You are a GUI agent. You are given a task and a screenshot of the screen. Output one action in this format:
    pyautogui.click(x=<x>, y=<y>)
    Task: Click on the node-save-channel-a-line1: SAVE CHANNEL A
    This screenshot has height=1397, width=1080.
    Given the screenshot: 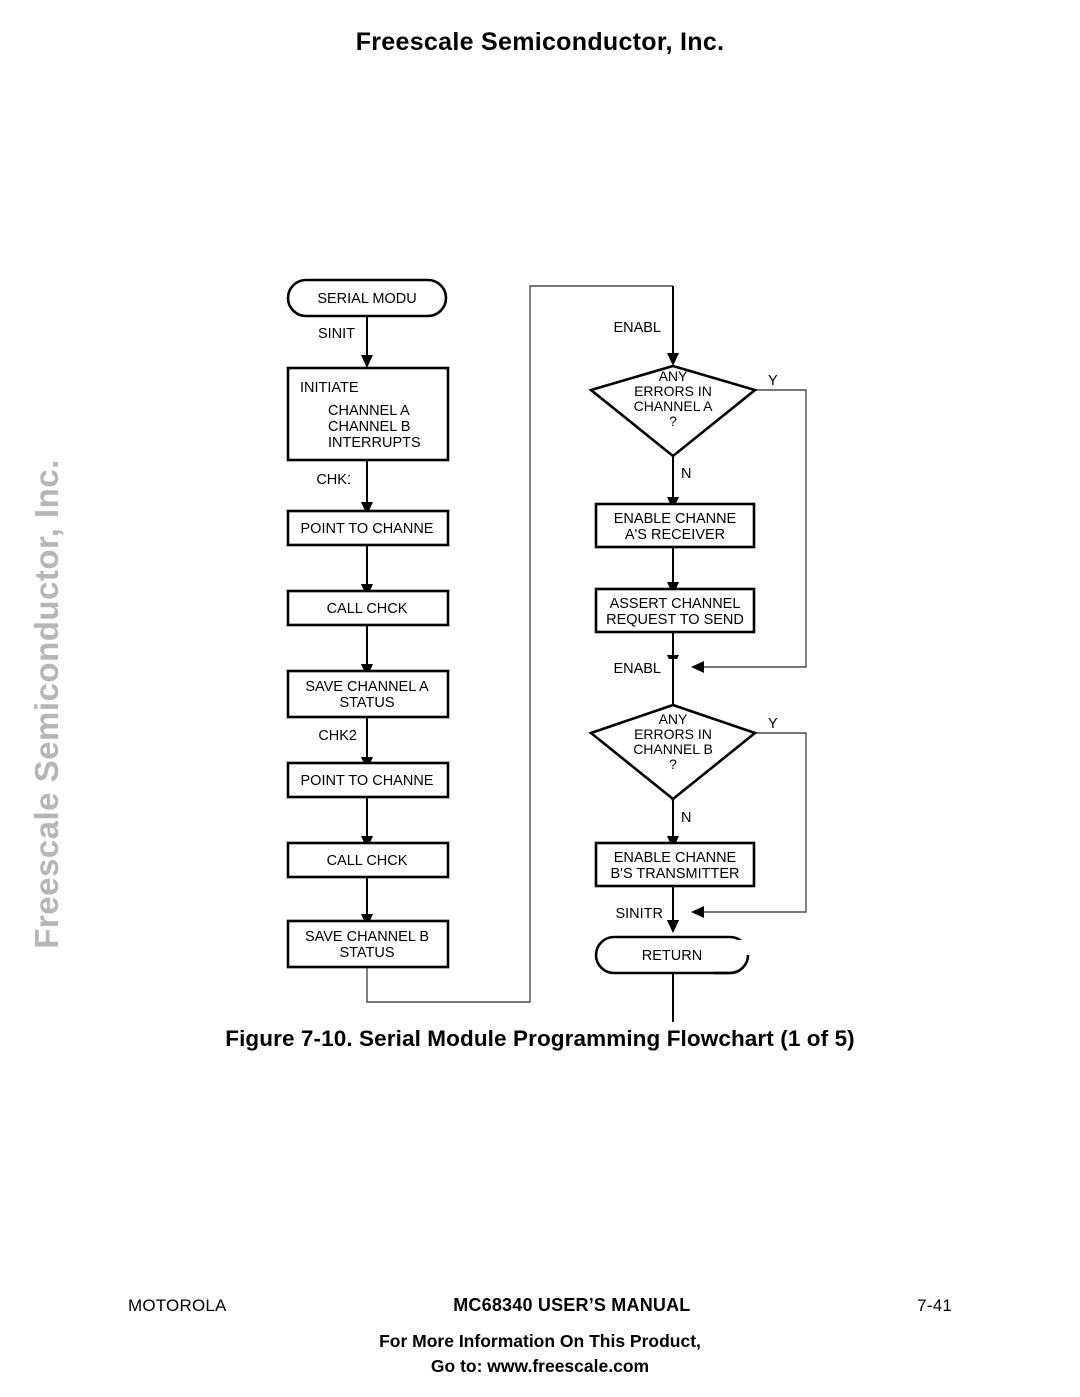 What is the action you would take?
    pyautogui.click(x=367, y=687)
    